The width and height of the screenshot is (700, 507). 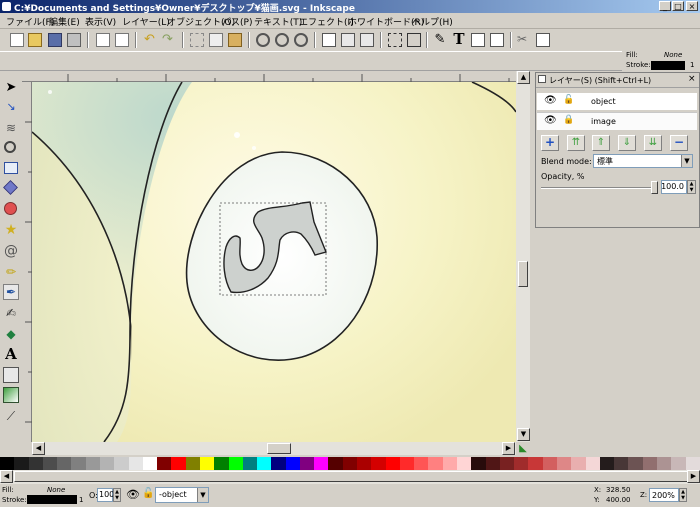 What do you see at coordinates (148, 493) in the screenshot?
I see `status-lock-icon: 🔓` at bounding box center [148, 493].